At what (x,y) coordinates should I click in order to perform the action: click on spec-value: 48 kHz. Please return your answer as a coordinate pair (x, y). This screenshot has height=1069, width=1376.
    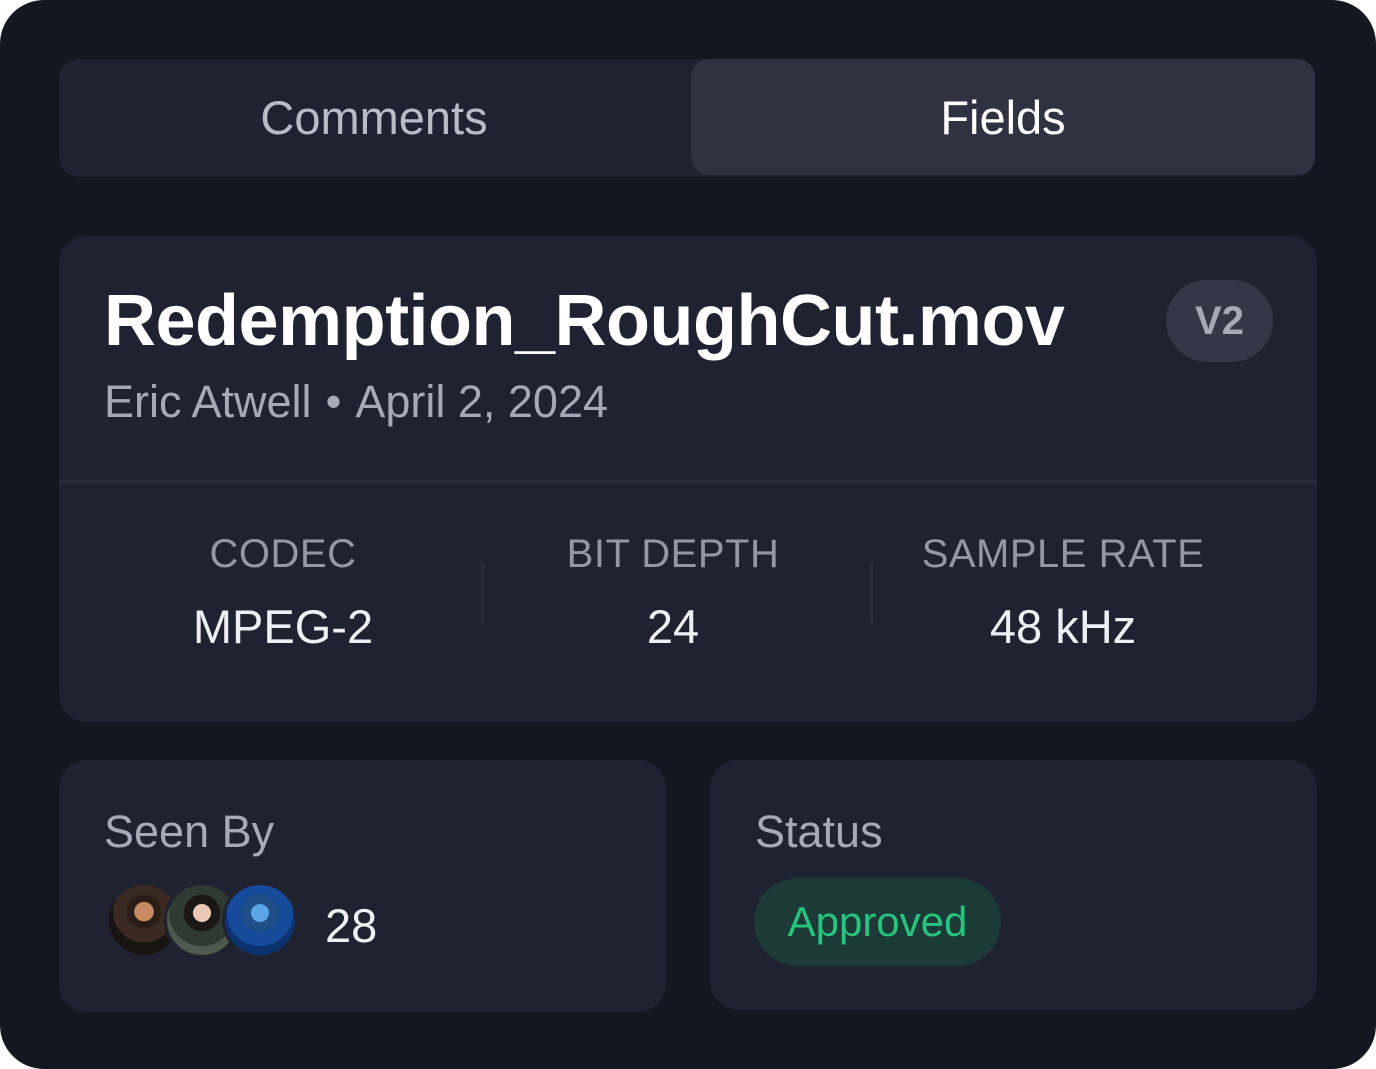
    Looking at the image, I should click on (1063, 626).